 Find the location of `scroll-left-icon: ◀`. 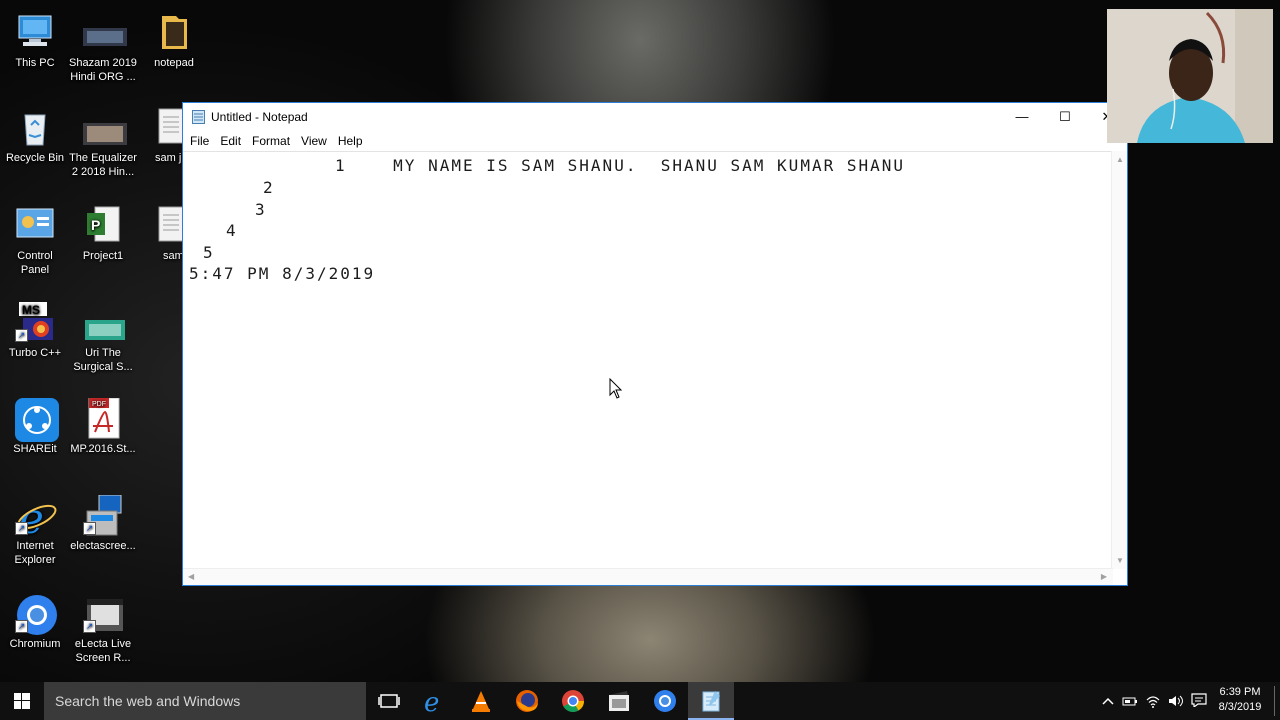

scroll-left-icon: ◀ is located at coordinates (191, 576).